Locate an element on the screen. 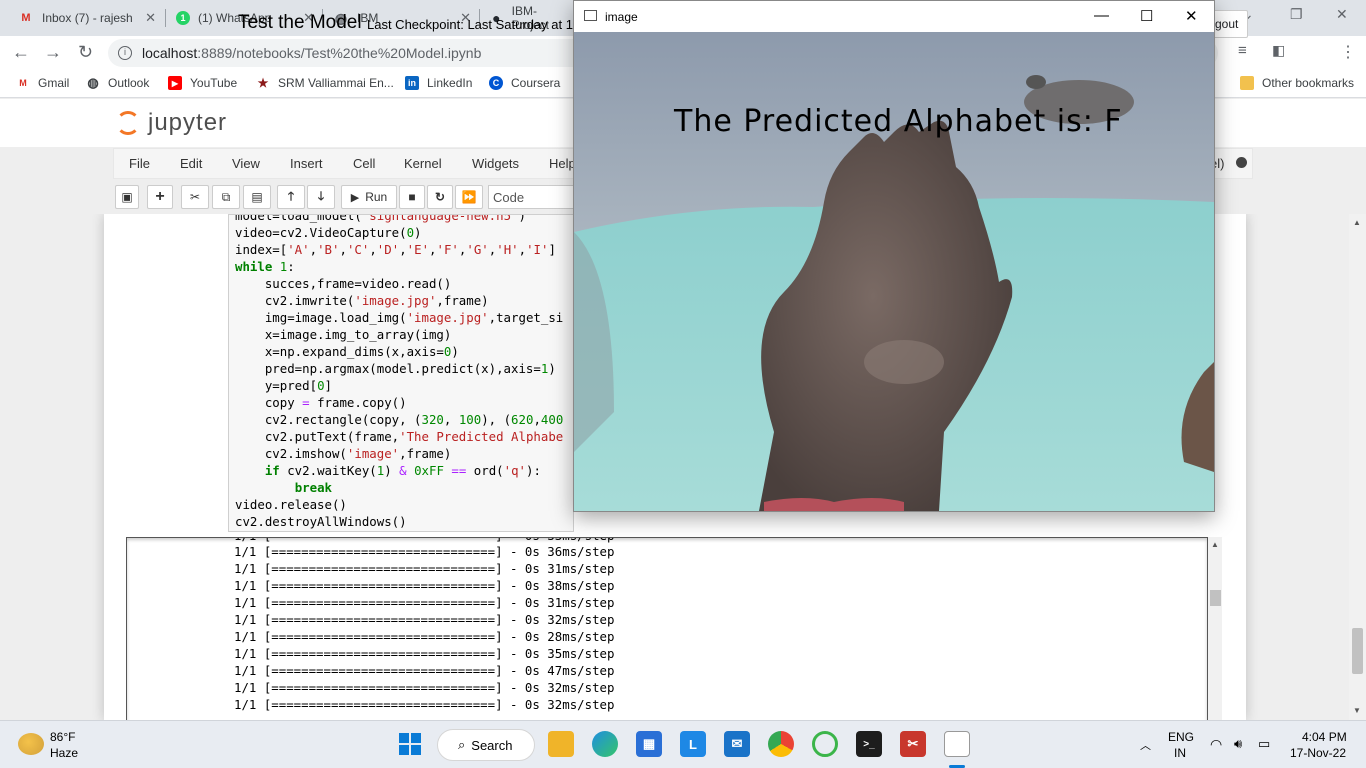 This screenshot has height=768, width=1366. clock-date: 17-Nov-22 is located at coordinates (1318, 753).